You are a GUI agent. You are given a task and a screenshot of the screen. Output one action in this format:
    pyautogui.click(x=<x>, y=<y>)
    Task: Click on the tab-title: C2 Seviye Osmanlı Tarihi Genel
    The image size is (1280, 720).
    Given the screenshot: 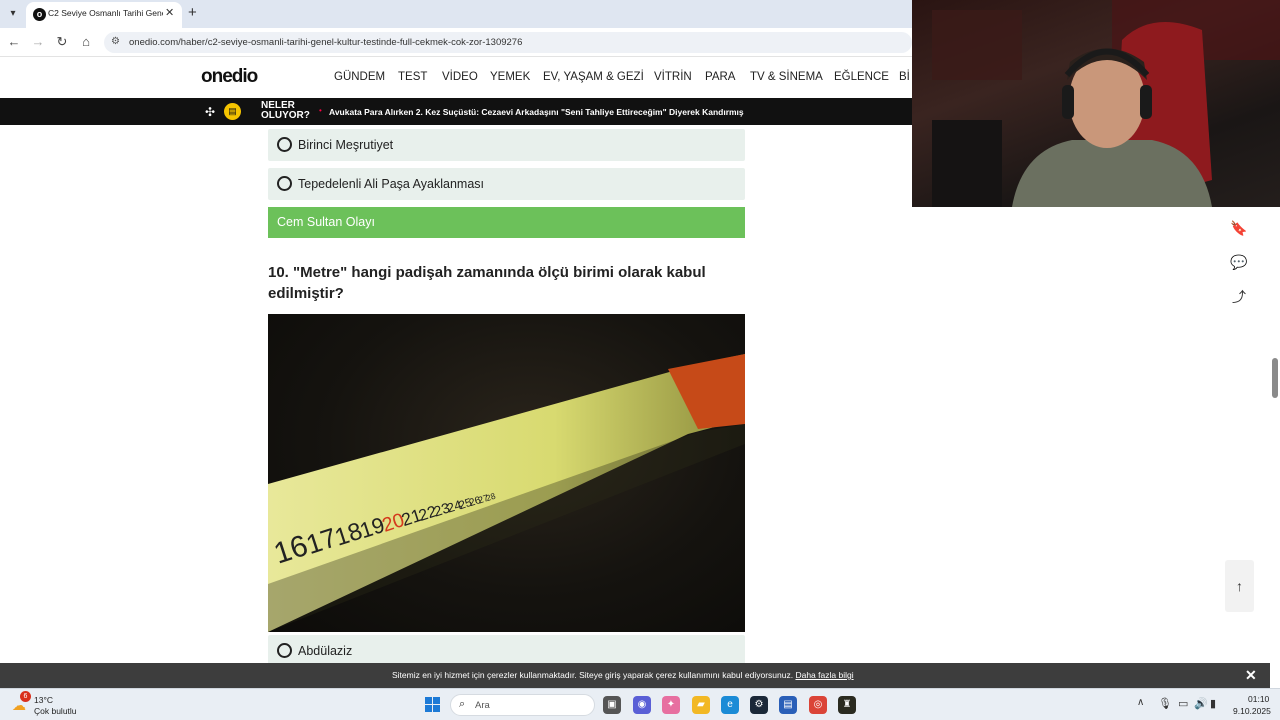 What is the action you would take?
    pyautogui.click(x=105, y=13)
    